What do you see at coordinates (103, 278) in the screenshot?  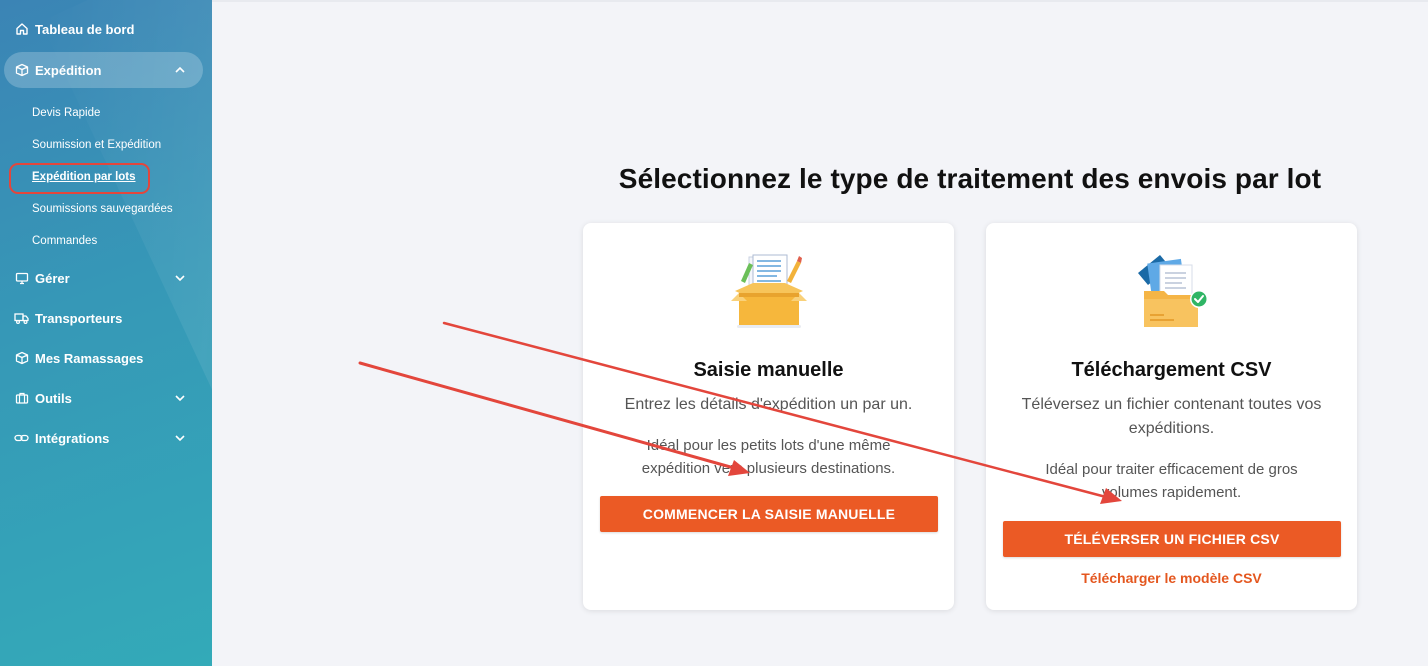 I see `sidebar-item-gerer: Gérer` at bounding box center [103, 278].